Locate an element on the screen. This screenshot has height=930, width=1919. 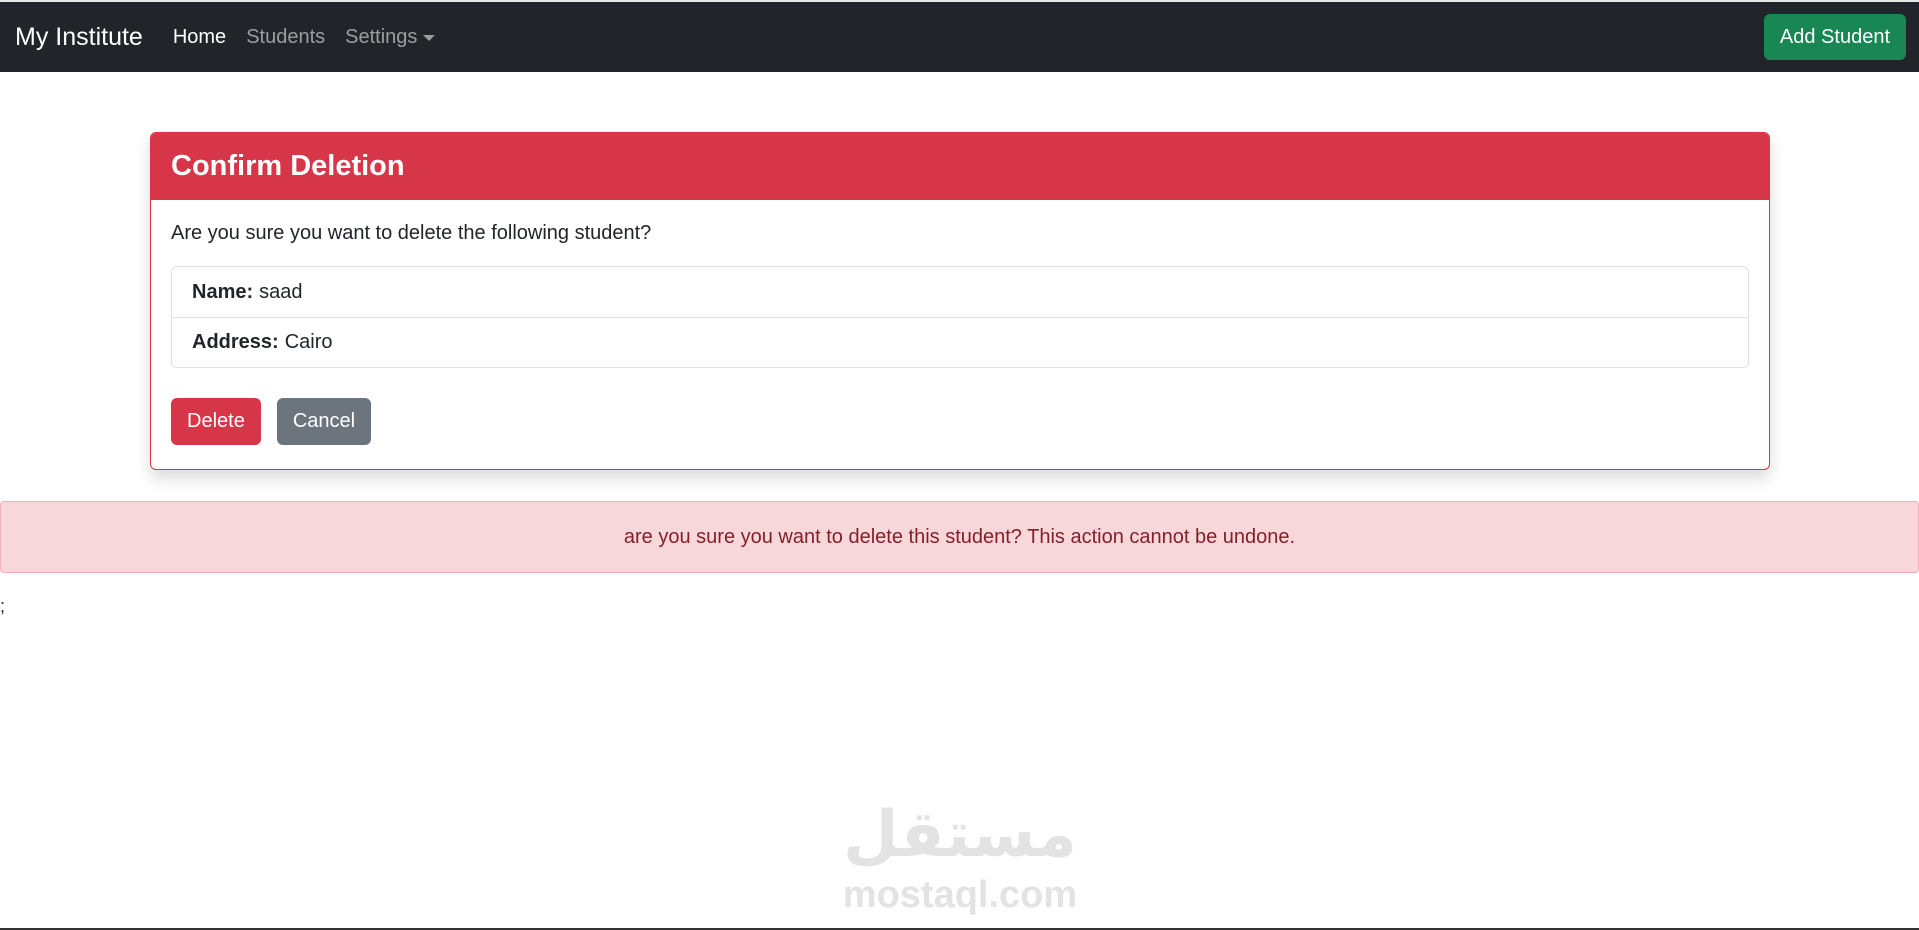
stray-text: ; is located at coordinates (3, 606).